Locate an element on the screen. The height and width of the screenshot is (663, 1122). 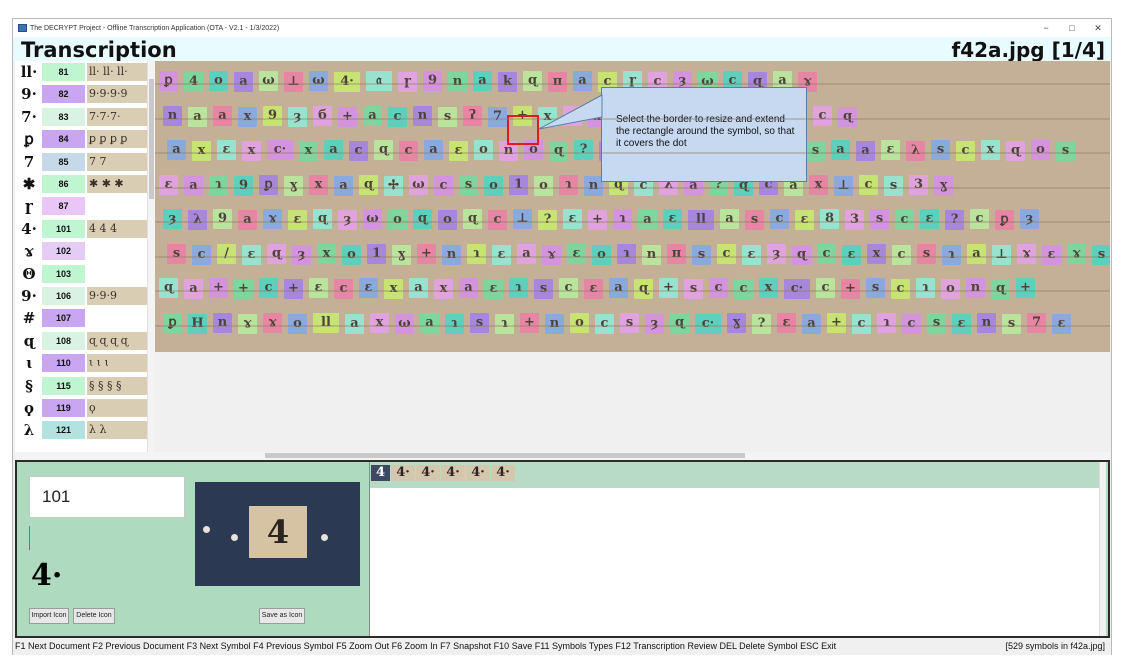
symbol-row: 7 85 7 7 is located at coordinates (82, 162).